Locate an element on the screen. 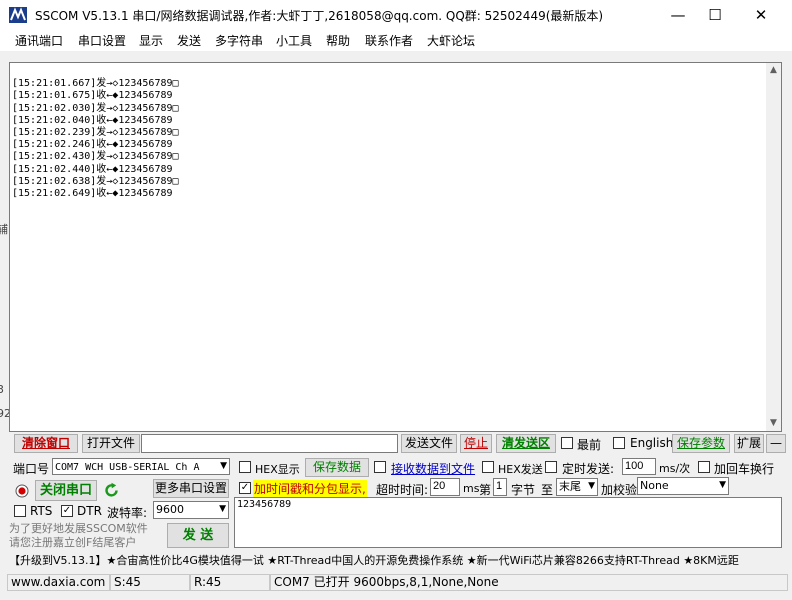 This screenshot has width=792, height=600. tail-select: 末尾 ▼ is located at coordinates (577, 487).